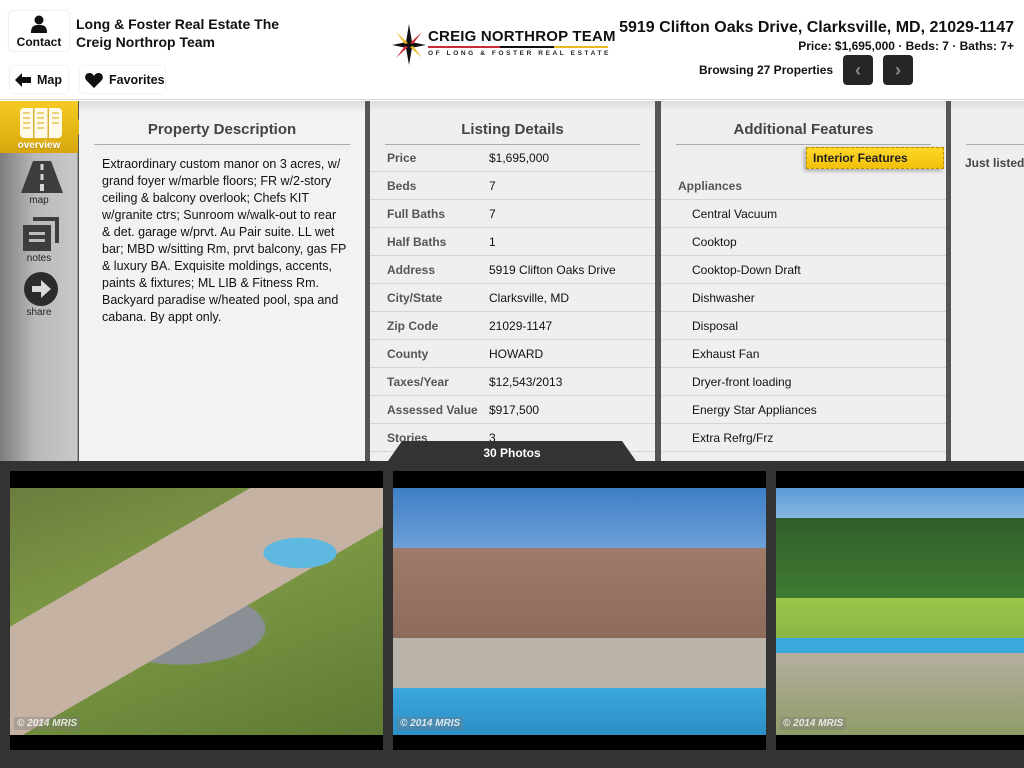  I want to click on map-button: Map, so click(39, 79).